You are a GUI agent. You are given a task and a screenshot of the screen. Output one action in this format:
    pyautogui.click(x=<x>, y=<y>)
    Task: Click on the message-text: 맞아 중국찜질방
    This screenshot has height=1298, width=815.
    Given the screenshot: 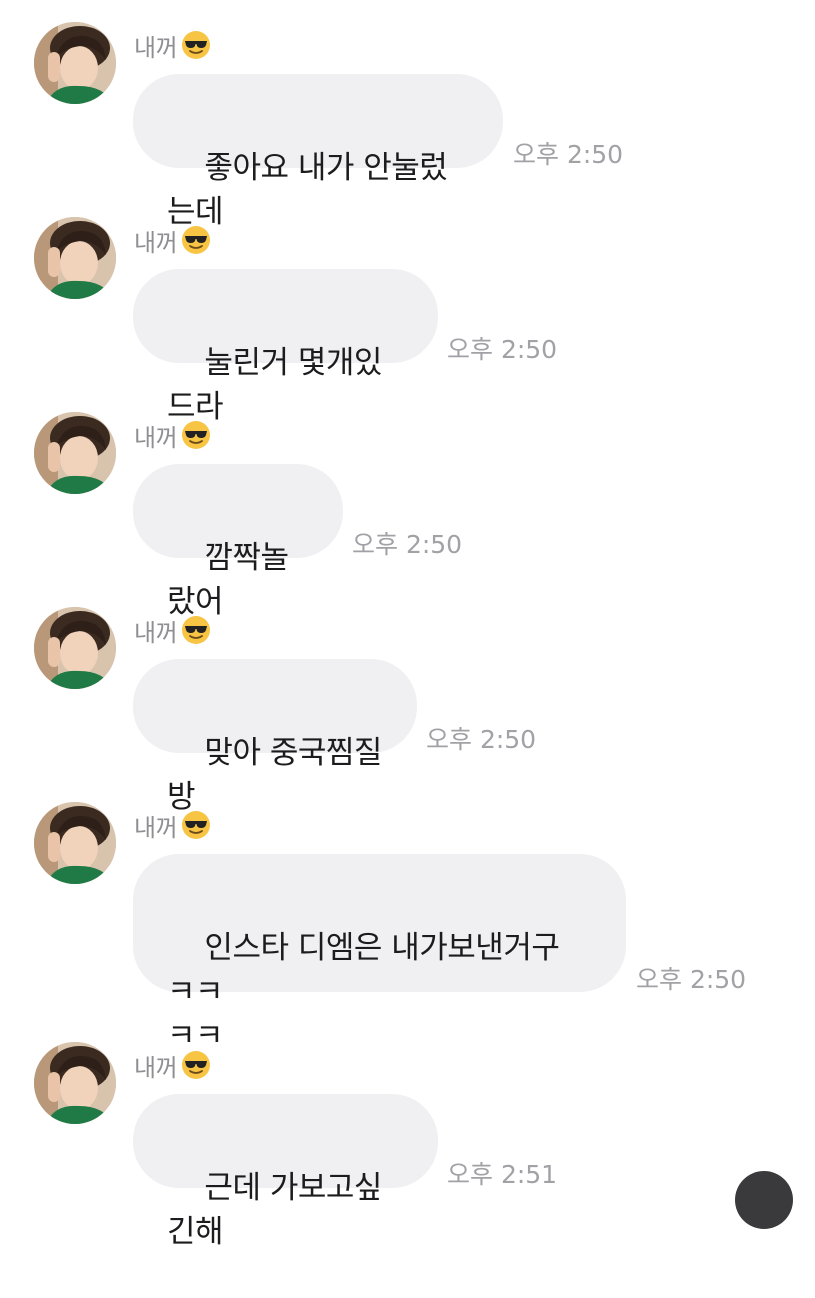 What is the action you would take?
    pyautogui.click(x=274, y=775)
    